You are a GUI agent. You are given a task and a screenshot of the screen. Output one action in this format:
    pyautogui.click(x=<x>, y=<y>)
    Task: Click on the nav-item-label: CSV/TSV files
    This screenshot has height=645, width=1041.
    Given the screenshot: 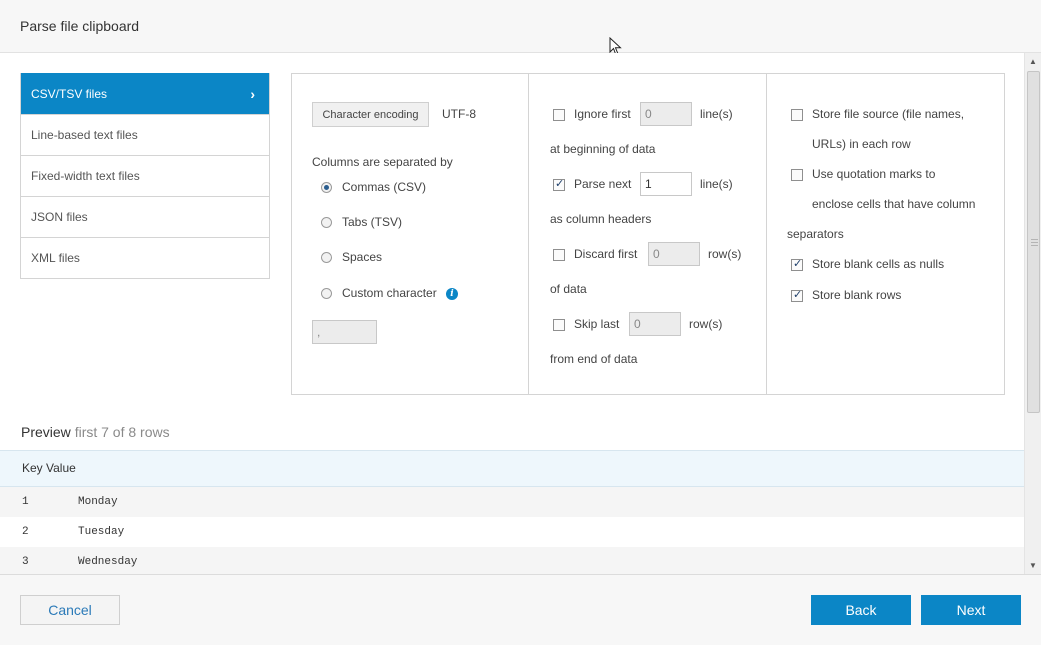 What is the action you would take?
    pyautogui.click(x=69, y=94)
    